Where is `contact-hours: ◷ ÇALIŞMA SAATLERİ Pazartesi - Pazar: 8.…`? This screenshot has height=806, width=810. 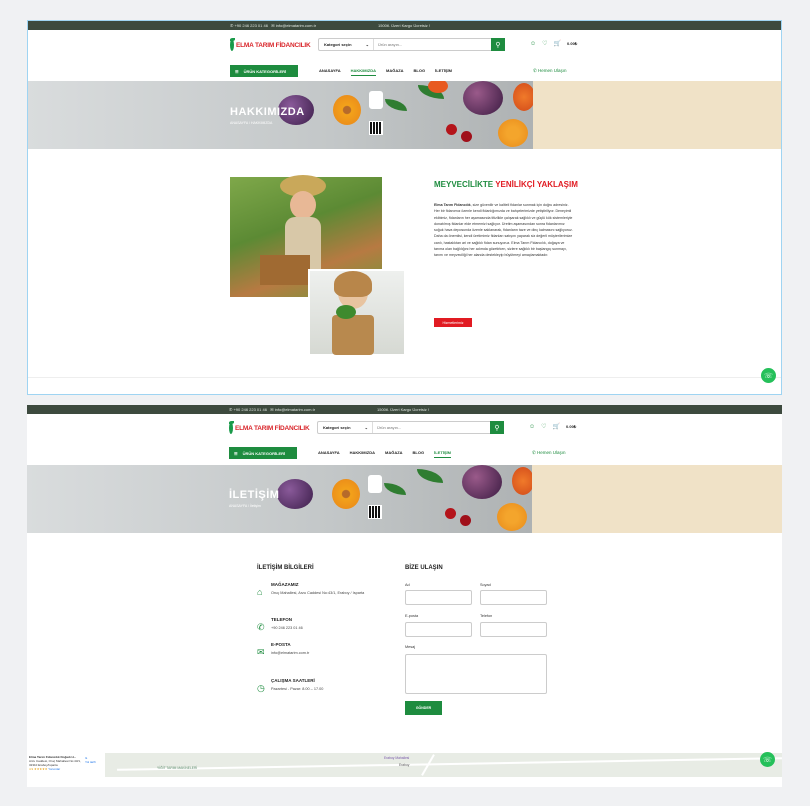 contact-hours: ◷ ÇALIŞMA SAATLERİ Pazartesi - Pazar: 8.… is located at coordinates (332, 690).